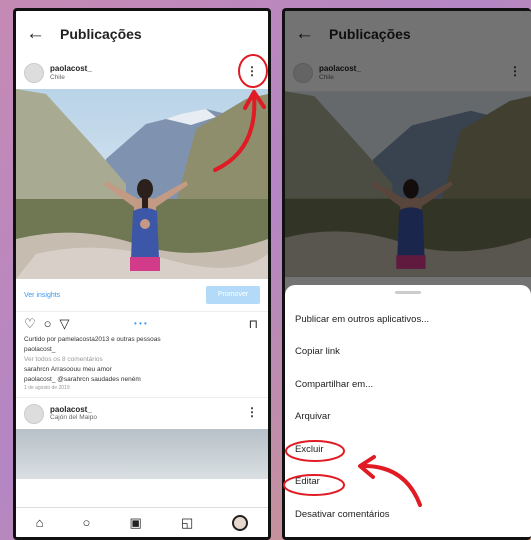  What do you see at coordinates (408, 352) in the screenshot?
I see `menu-item-copy-link: Copiar link` at bounding box center [408, 352].